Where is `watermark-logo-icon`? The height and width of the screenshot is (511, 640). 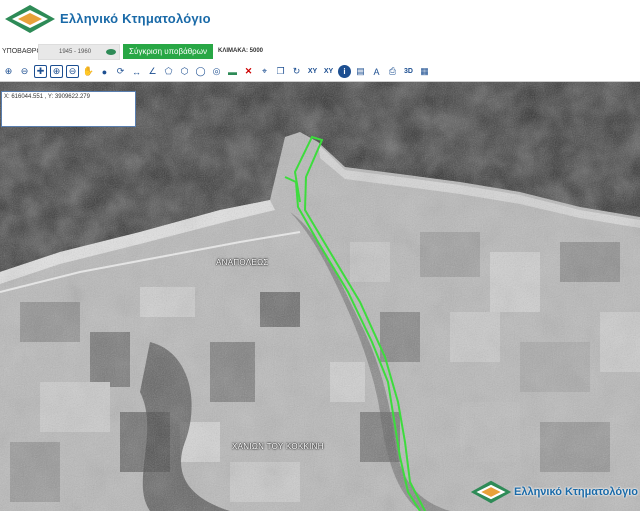
watermark-logo-icon is located at coordinates (491, 492).